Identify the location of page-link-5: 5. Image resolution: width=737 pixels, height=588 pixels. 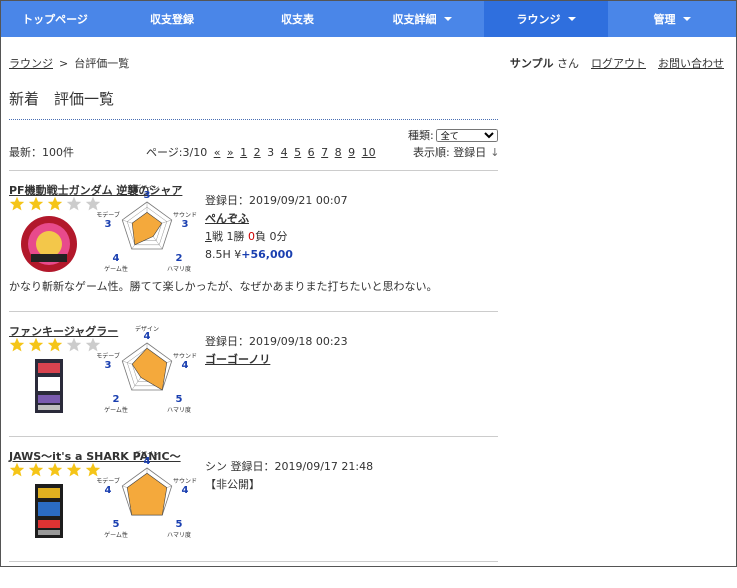
(297, 152).